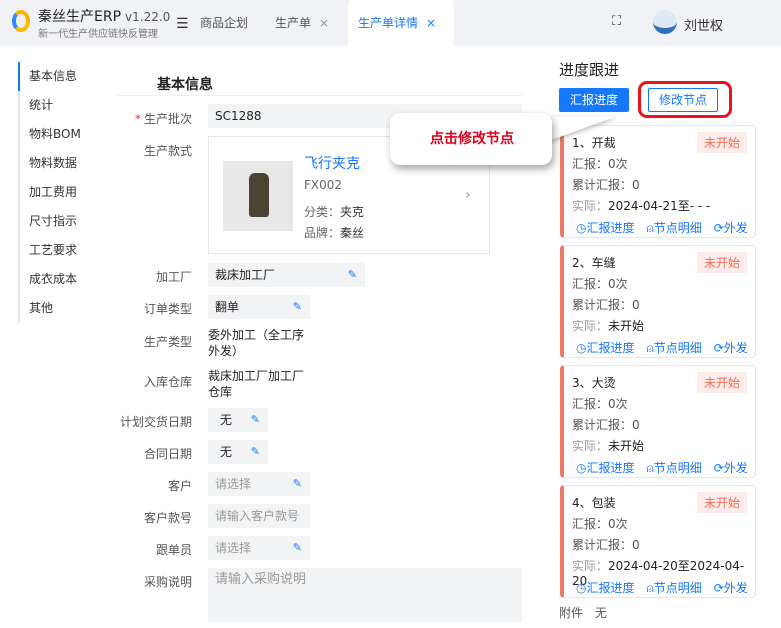 The width and height of the screenshot is (781, 628). I want to click on nav-other: 其他, so click(50, 308).